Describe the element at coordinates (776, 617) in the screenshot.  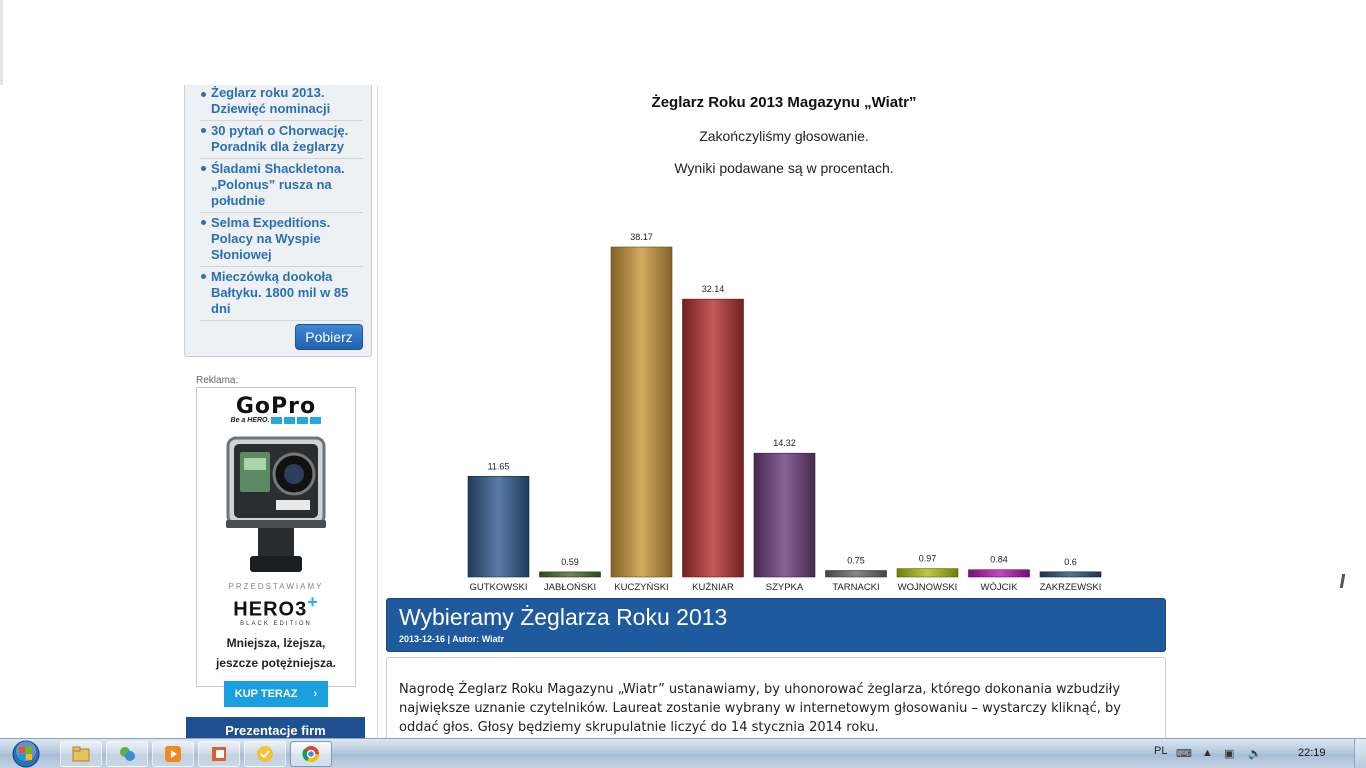
I see `article-title: Wybieramy Żeglarza Roku 2013` at that location.